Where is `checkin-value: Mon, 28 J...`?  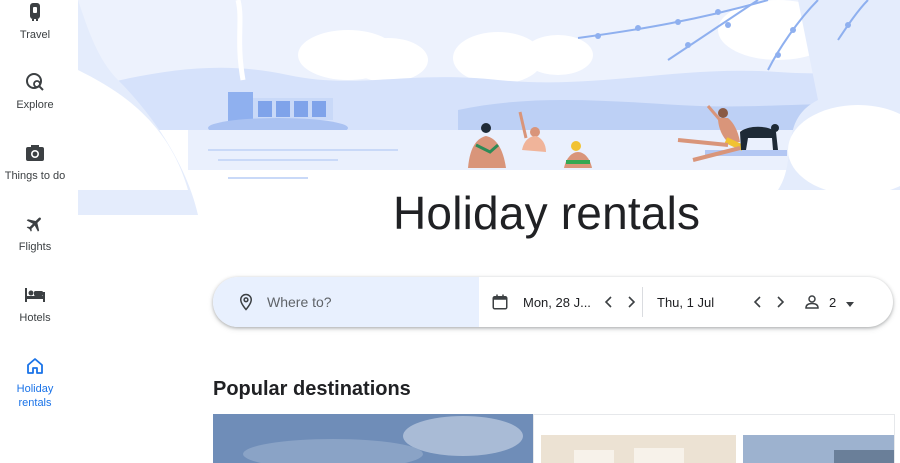
checkin-value: Mon, 28 J... is located at coordinates (557, 302).